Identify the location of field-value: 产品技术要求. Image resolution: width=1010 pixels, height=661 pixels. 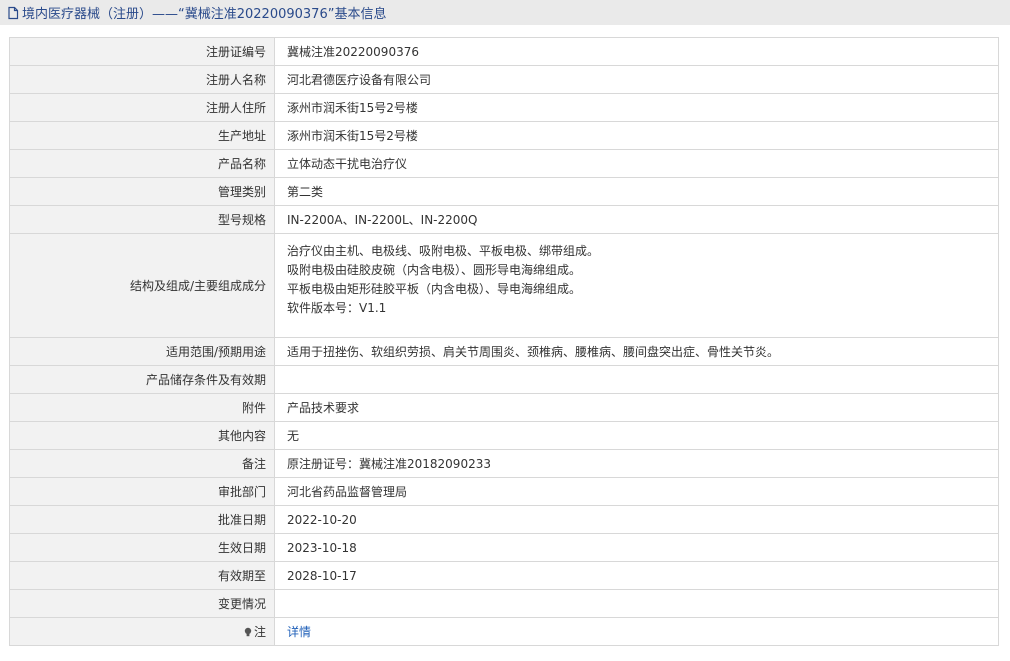
(636, 407).